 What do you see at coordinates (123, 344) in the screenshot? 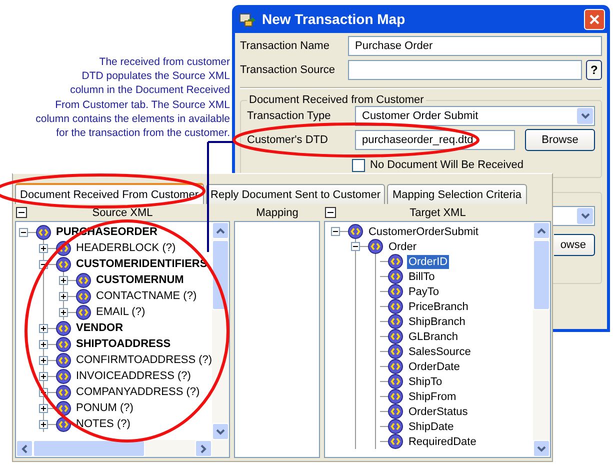
I see `tree-node-label: SHIPTOADDRESS` at bounding box center [123, 344].